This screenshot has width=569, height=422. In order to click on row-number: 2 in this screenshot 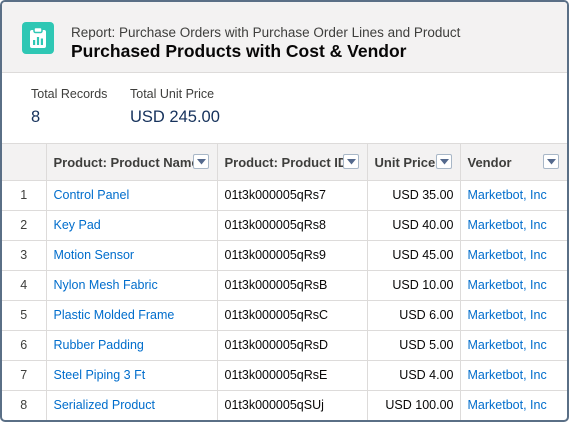, I will do `click(24, 225)`.